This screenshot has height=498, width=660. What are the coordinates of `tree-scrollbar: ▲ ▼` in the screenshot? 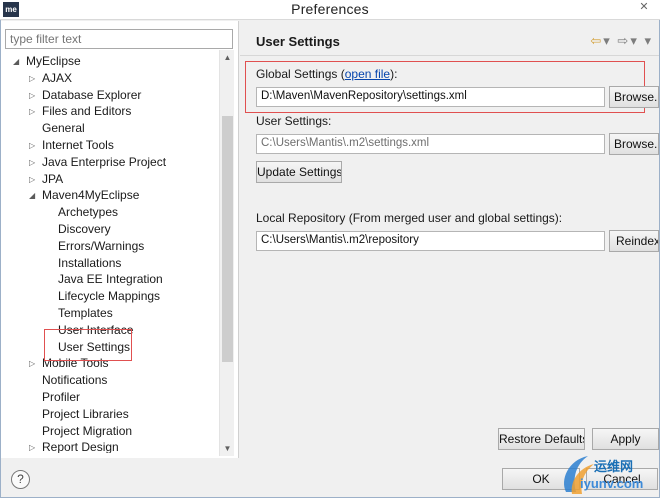 It's located at (226, 253).